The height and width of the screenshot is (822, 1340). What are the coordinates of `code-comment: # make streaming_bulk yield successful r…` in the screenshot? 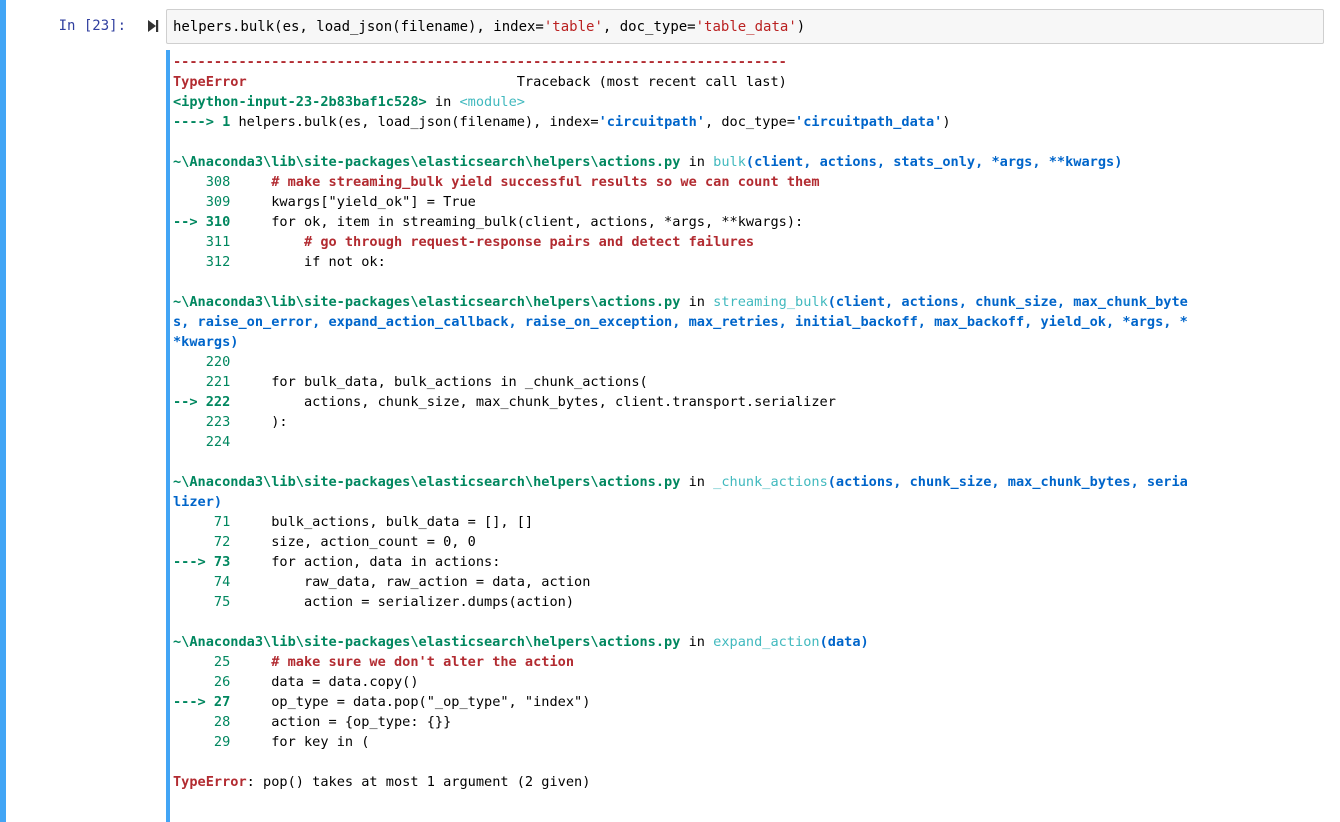 It's located at (545, 182).